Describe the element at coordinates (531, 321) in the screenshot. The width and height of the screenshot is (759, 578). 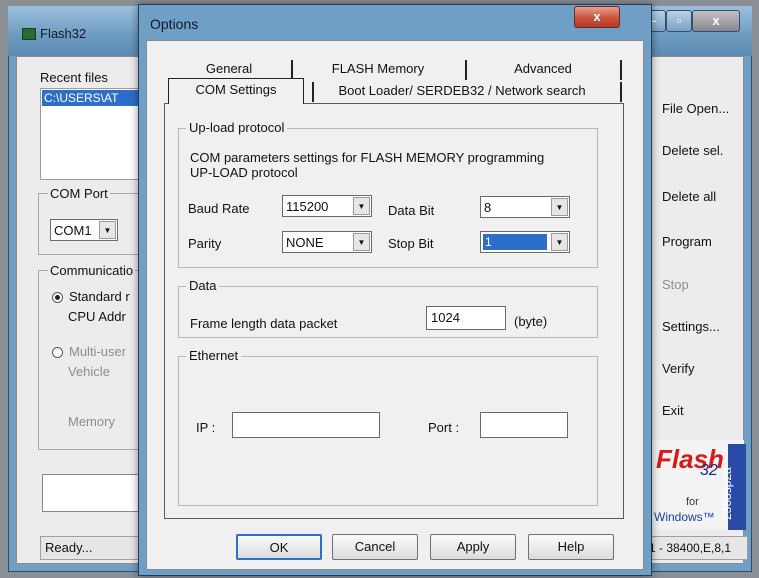
I see `frame-length-unit: (byte)` at that location.